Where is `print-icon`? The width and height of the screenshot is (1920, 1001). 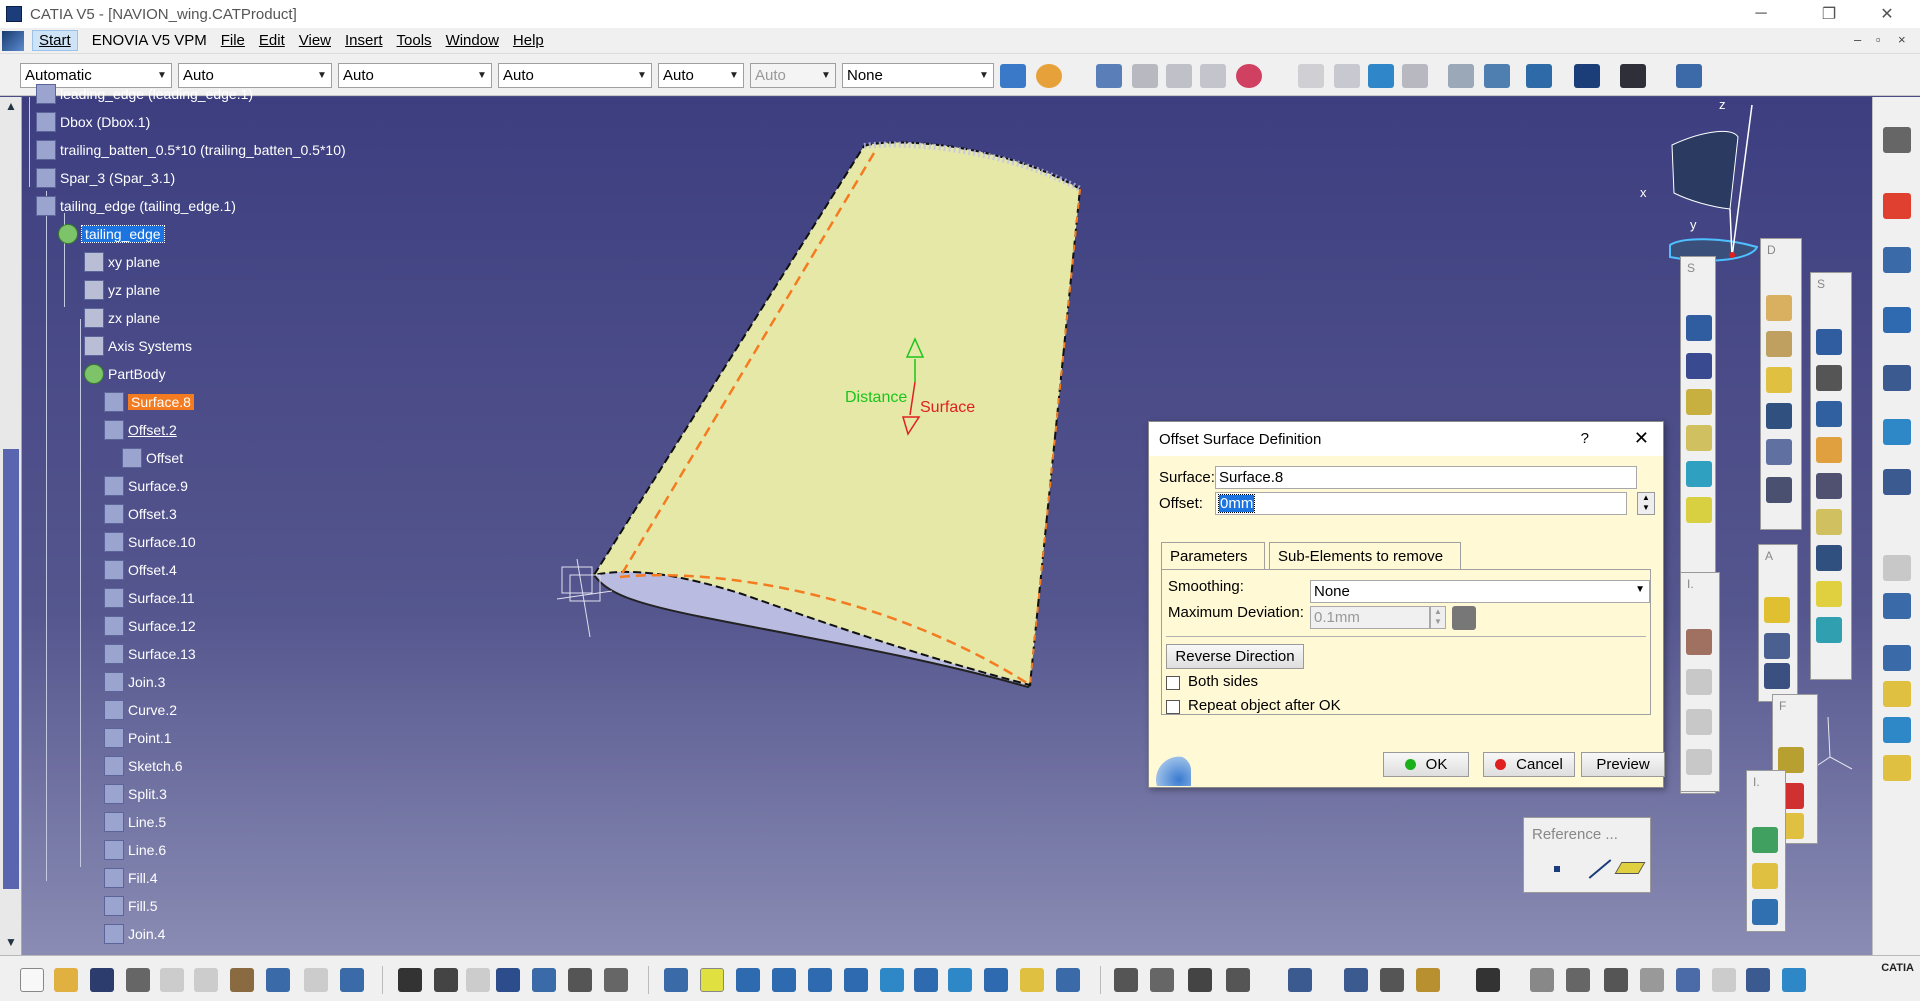
print-icon is located at coordinates (138, 980).